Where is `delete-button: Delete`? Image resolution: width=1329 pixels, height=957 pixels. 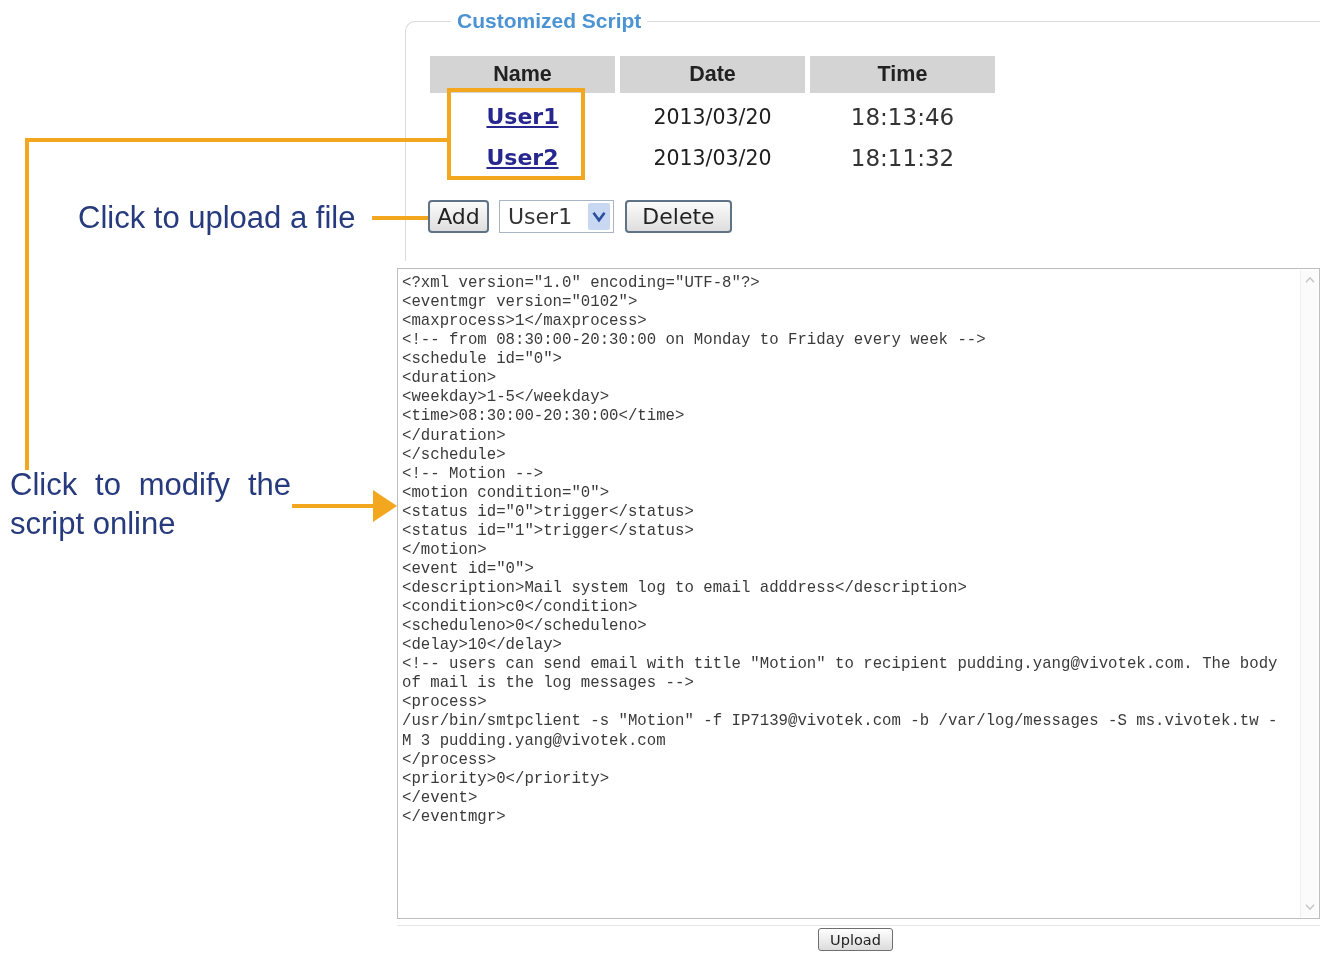 delete-button: Delete is located at coordinates (678, 216).